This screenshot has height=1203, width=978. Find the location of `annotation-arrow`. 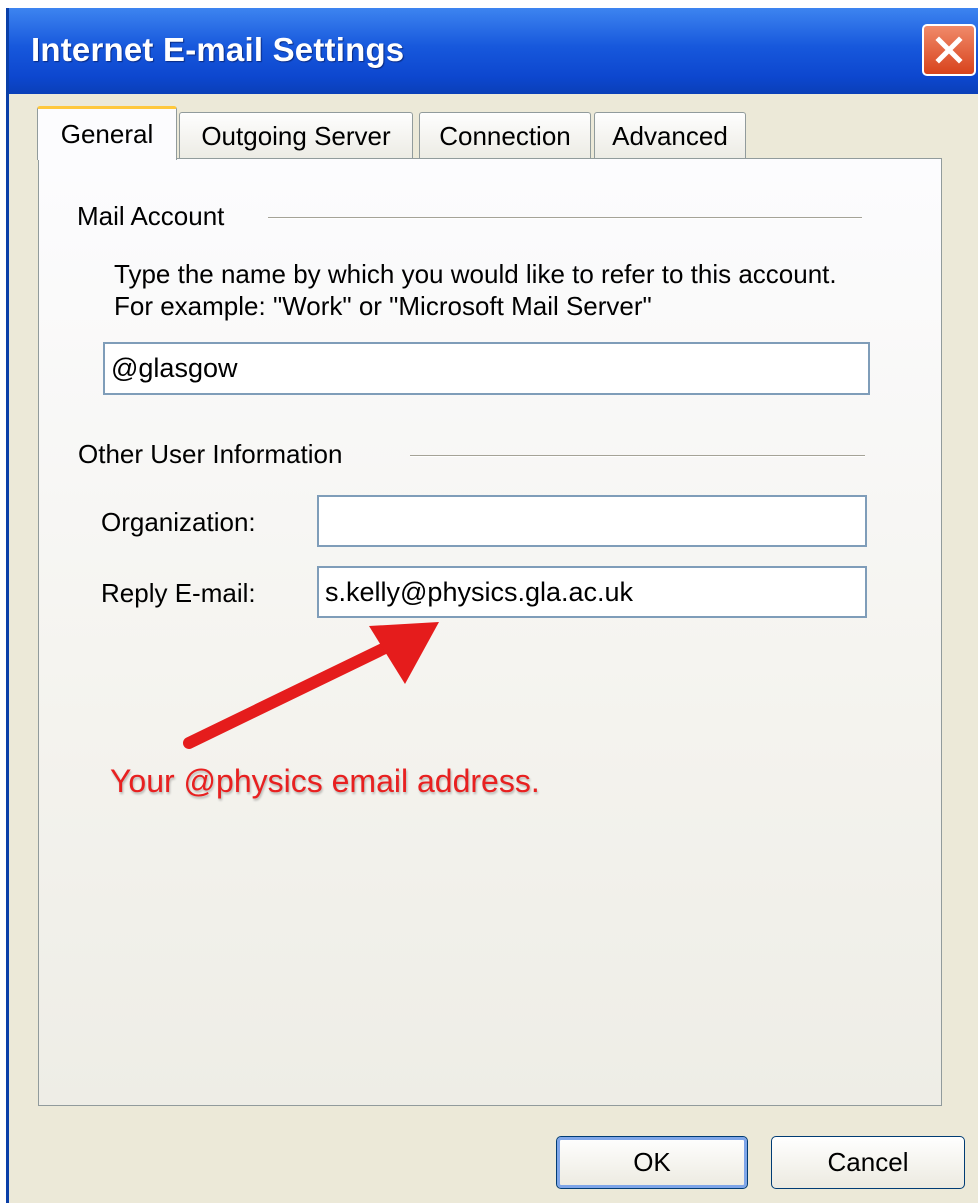

annotation-arrow is located at coordinates (311, 685).